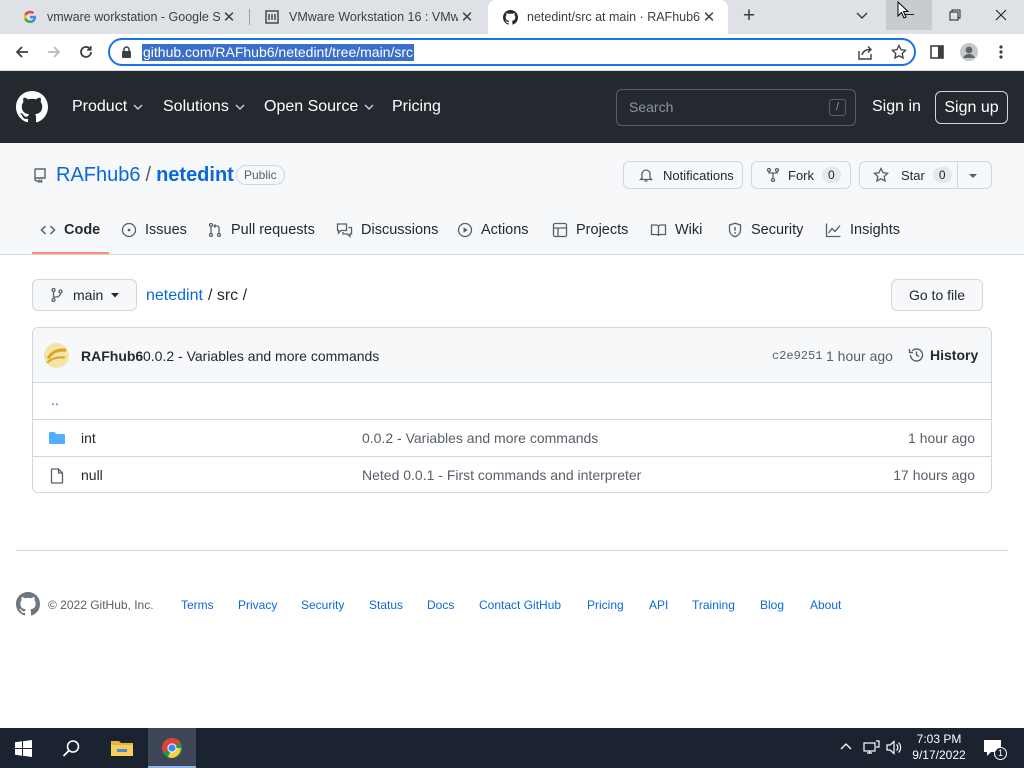 Image resolution: width=1024 pixels, height=768 pixels. Describe the element at coordinates (765, 230) in the screenshot. I see `tab-security: Security` at that location.